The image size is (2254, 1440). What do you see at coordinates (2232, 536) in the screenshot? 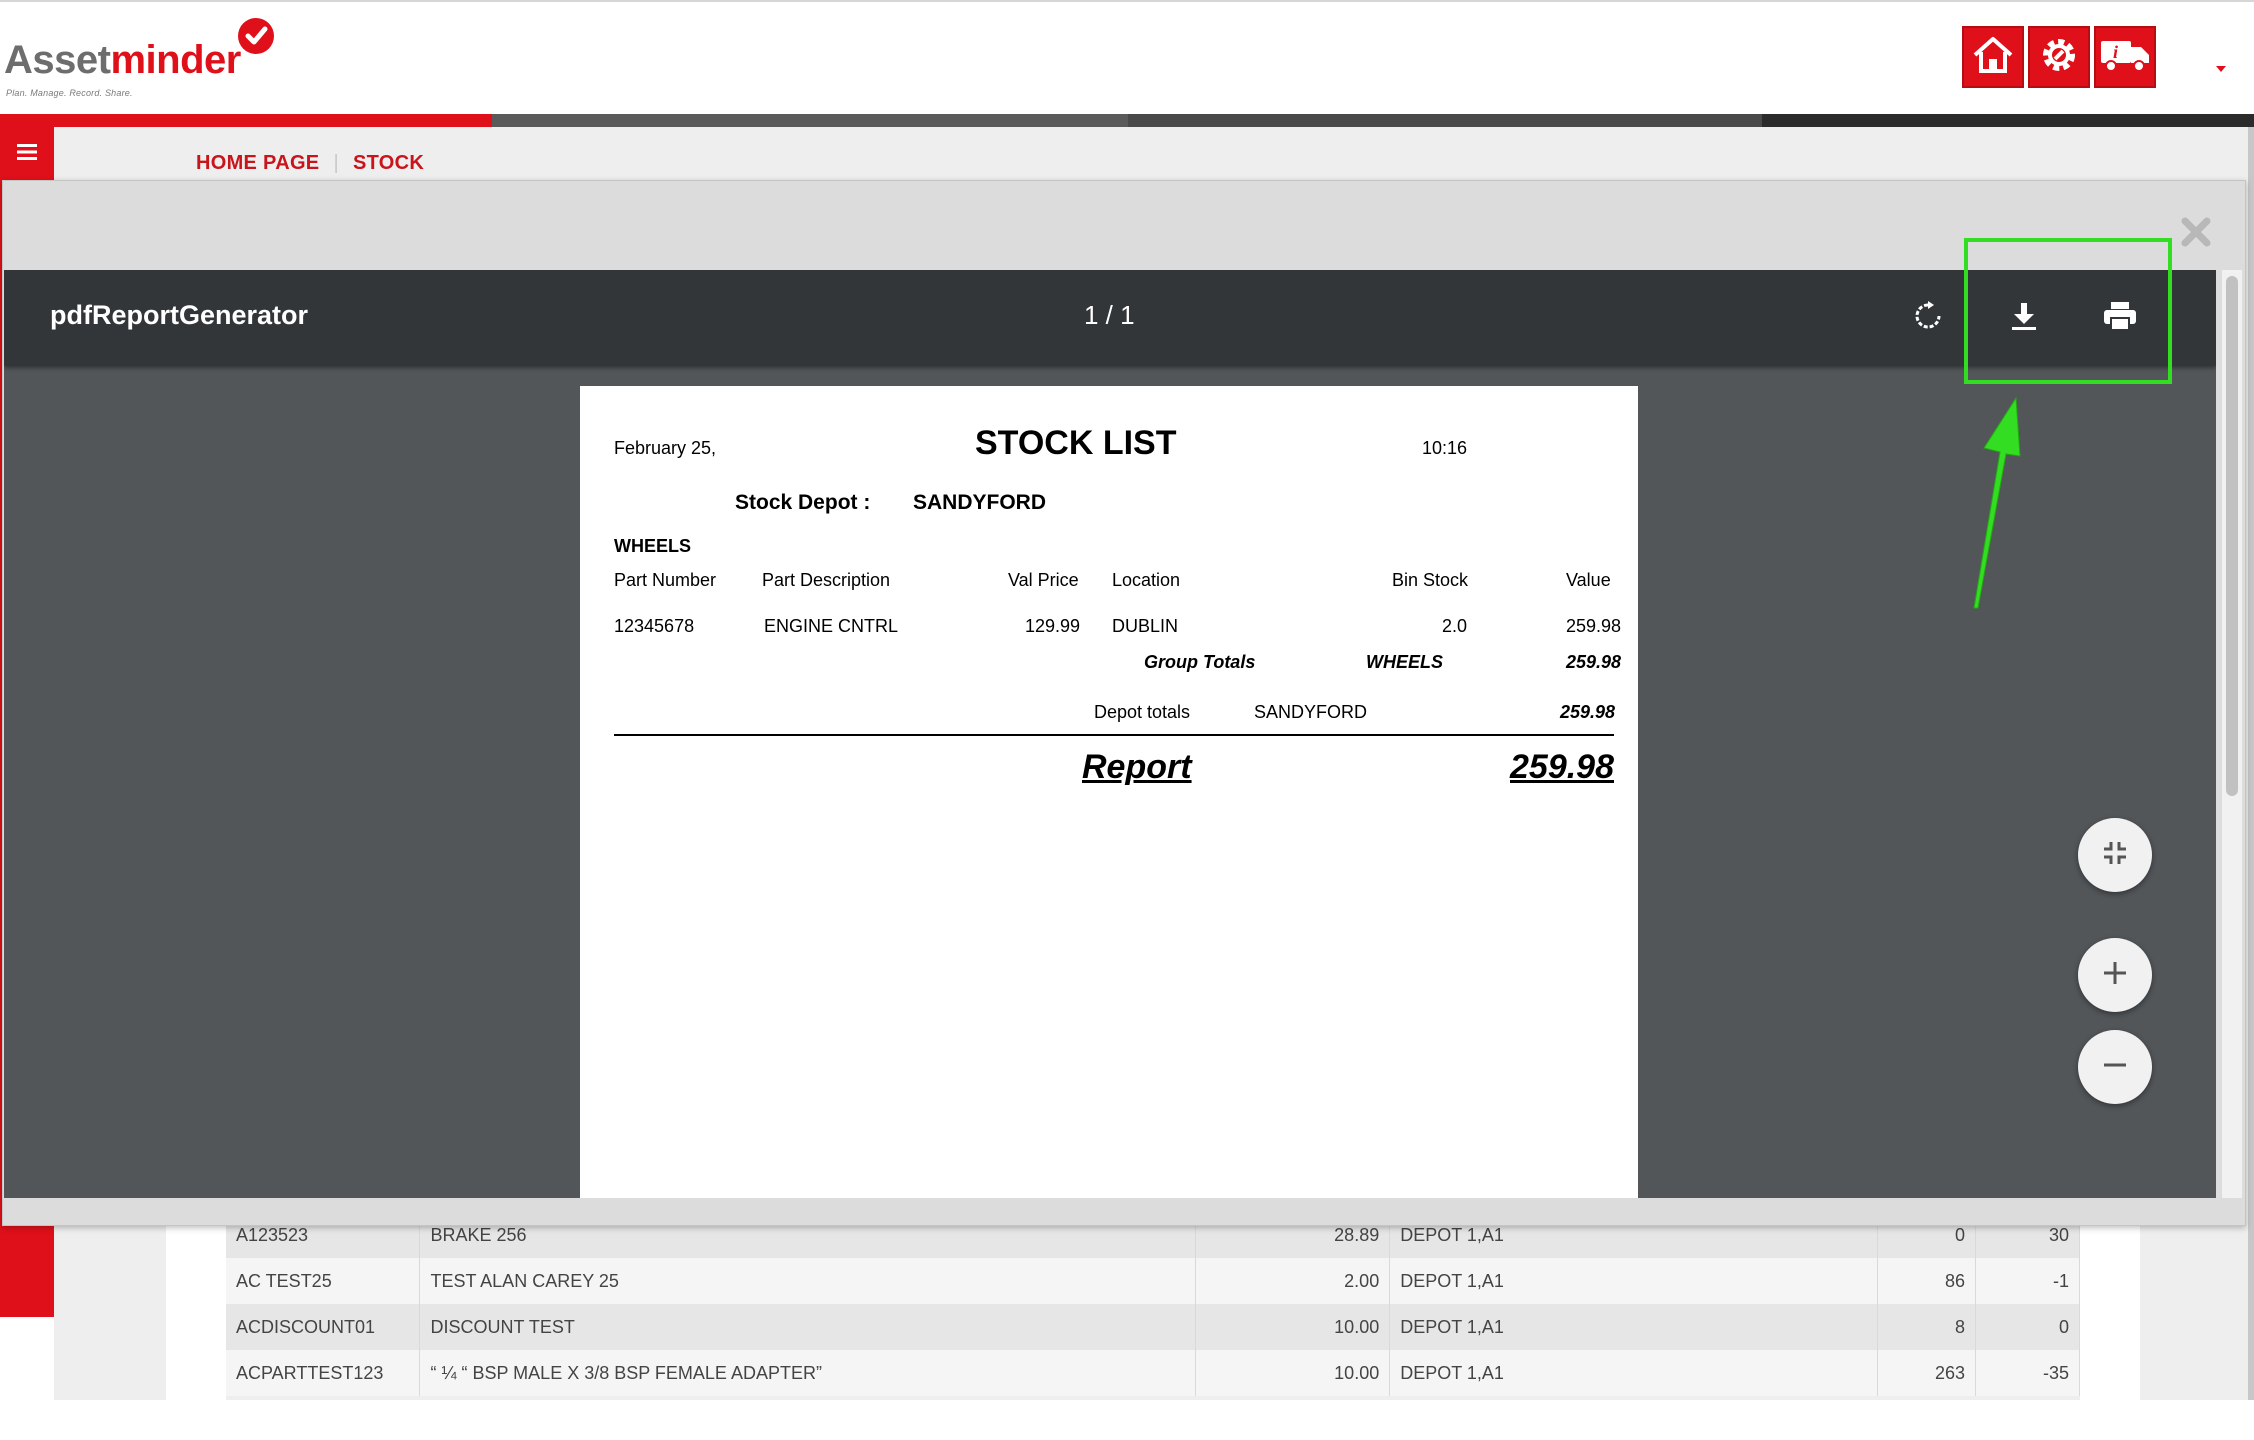
I see `viewer-scroll-thumb` at bounding box center [2232, 536].